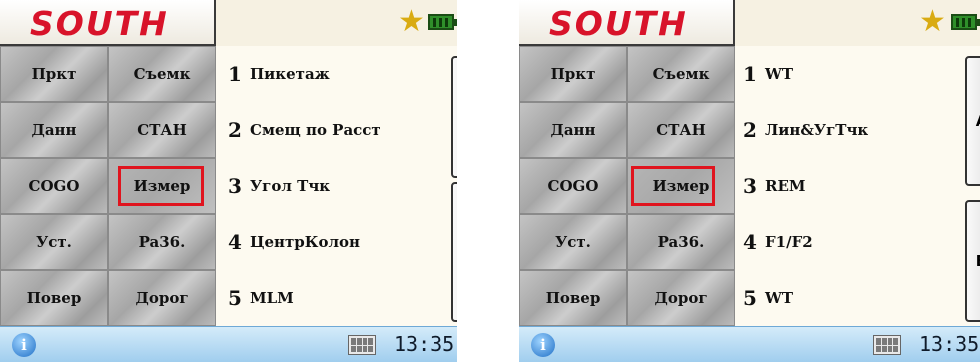  Describe the element at coordinates (300, 130) in the screenshot. I see `menu-item-2: 2 Смещ по Расст` at that location.